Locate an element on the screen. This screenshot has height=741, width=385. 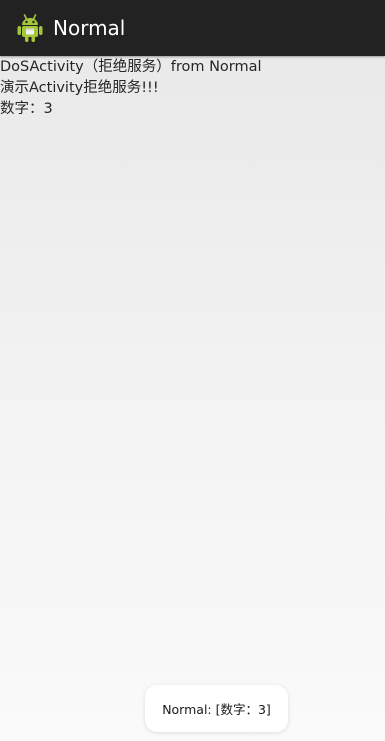
action-bar: Normal is located at coordinates (192, 28).